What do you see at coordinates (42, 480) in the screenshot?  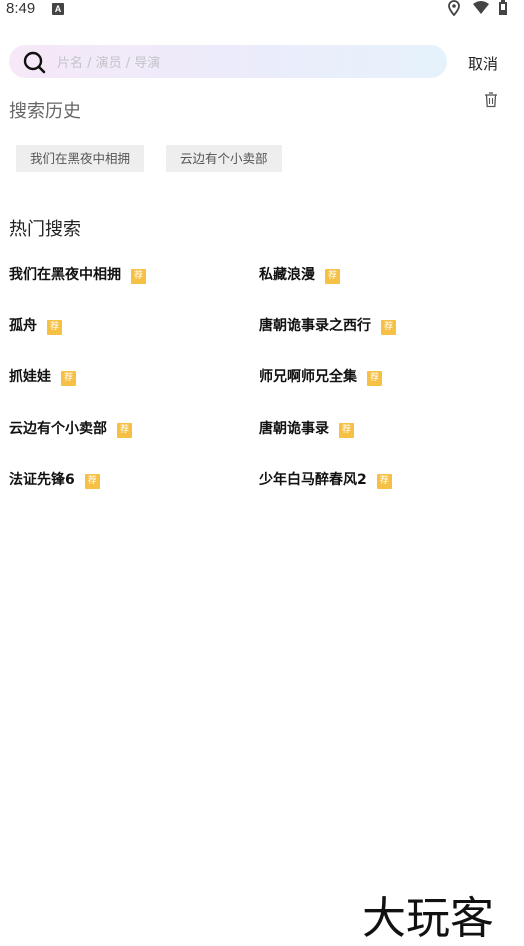 I see `hot-search-label: 法证先锋6` at bounding box center [42, 480].